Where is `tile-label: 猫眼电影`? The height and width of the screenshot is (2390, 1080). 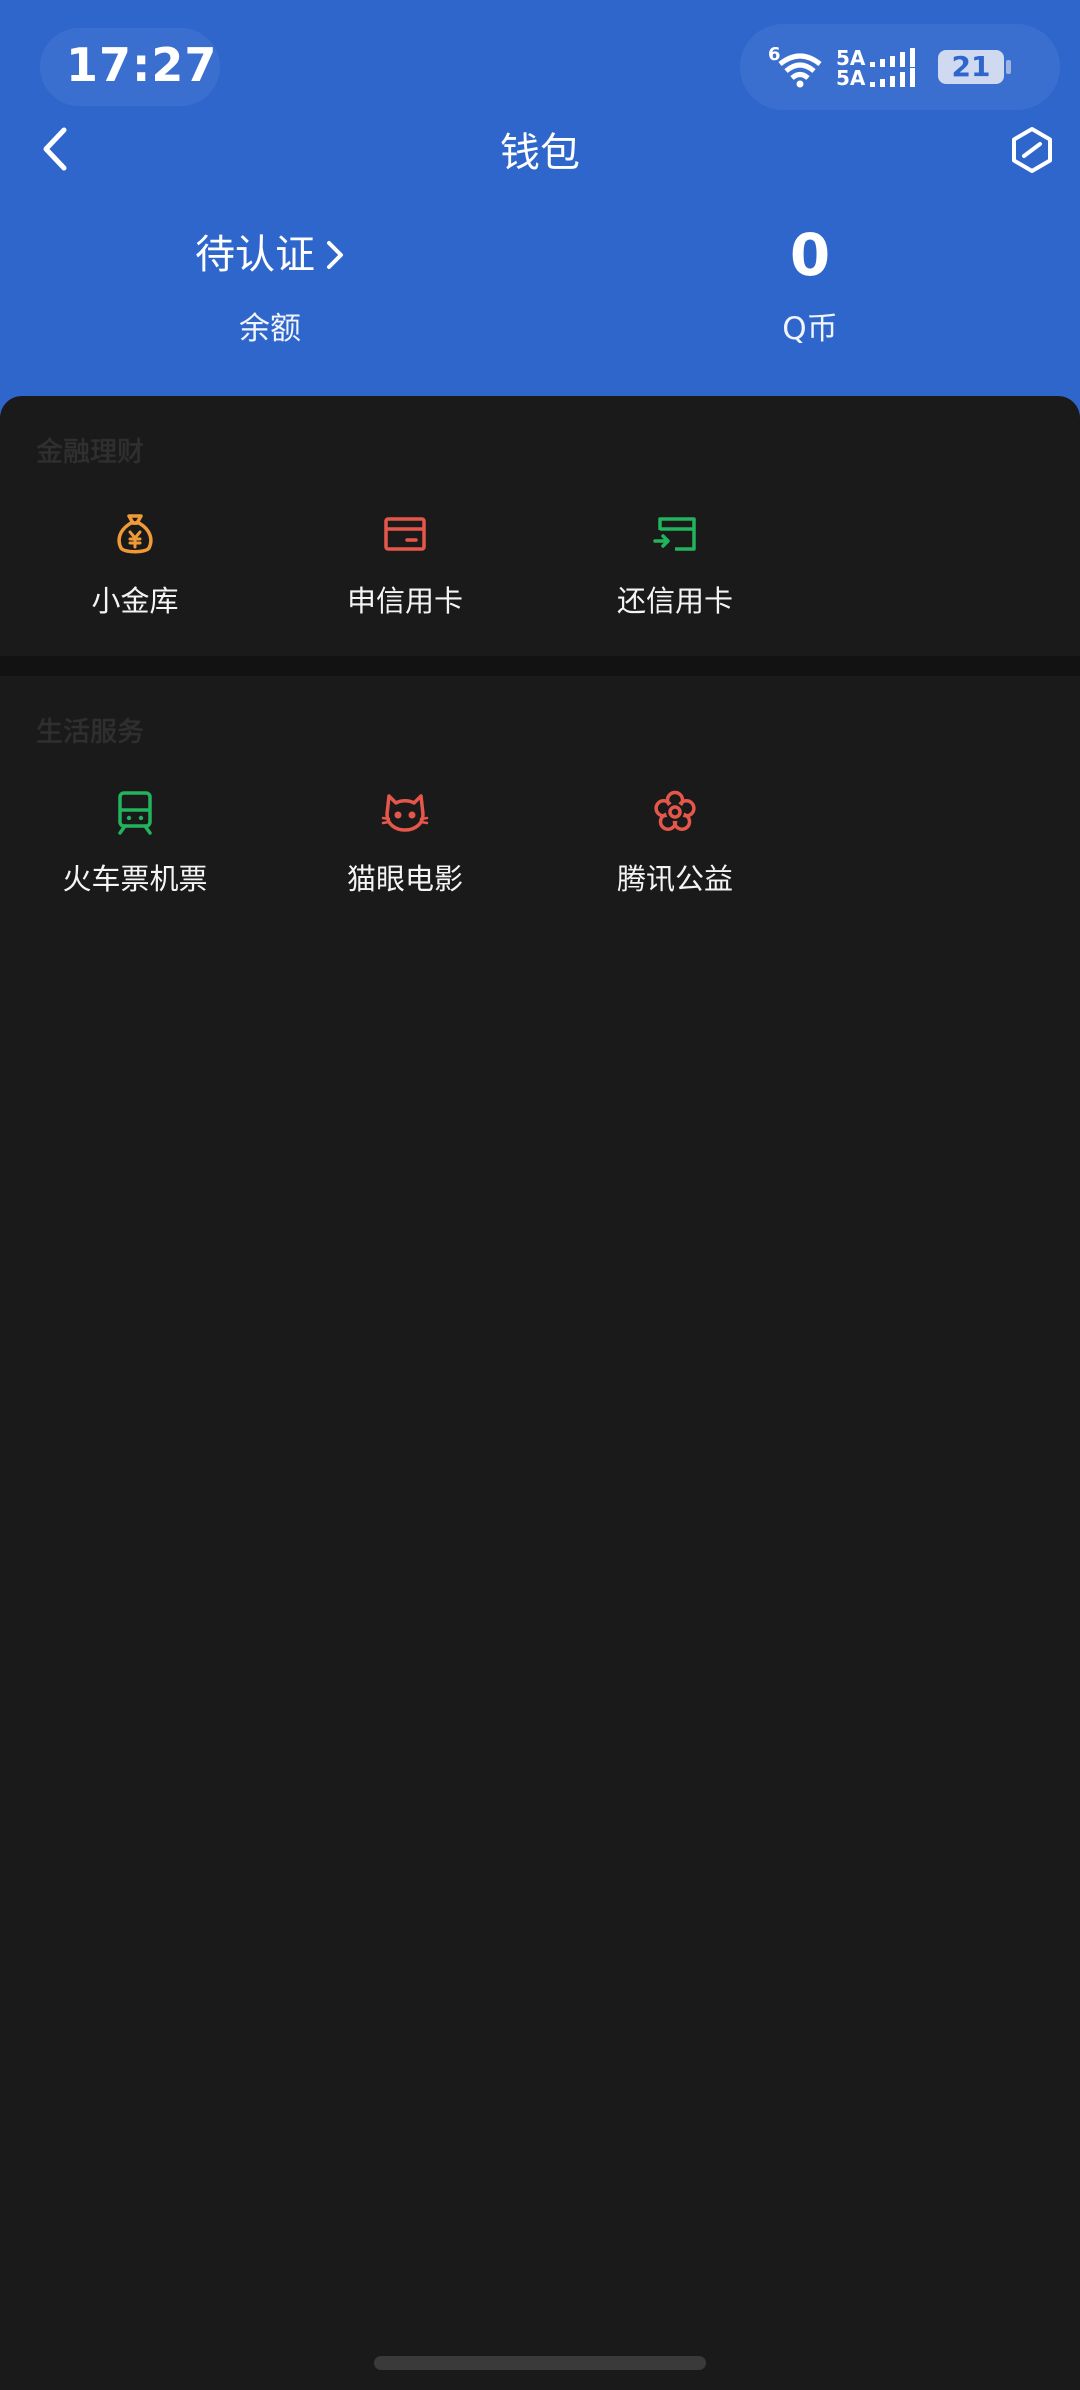
tile-label: 猫眼电影 is located at coordinates (404, 879).